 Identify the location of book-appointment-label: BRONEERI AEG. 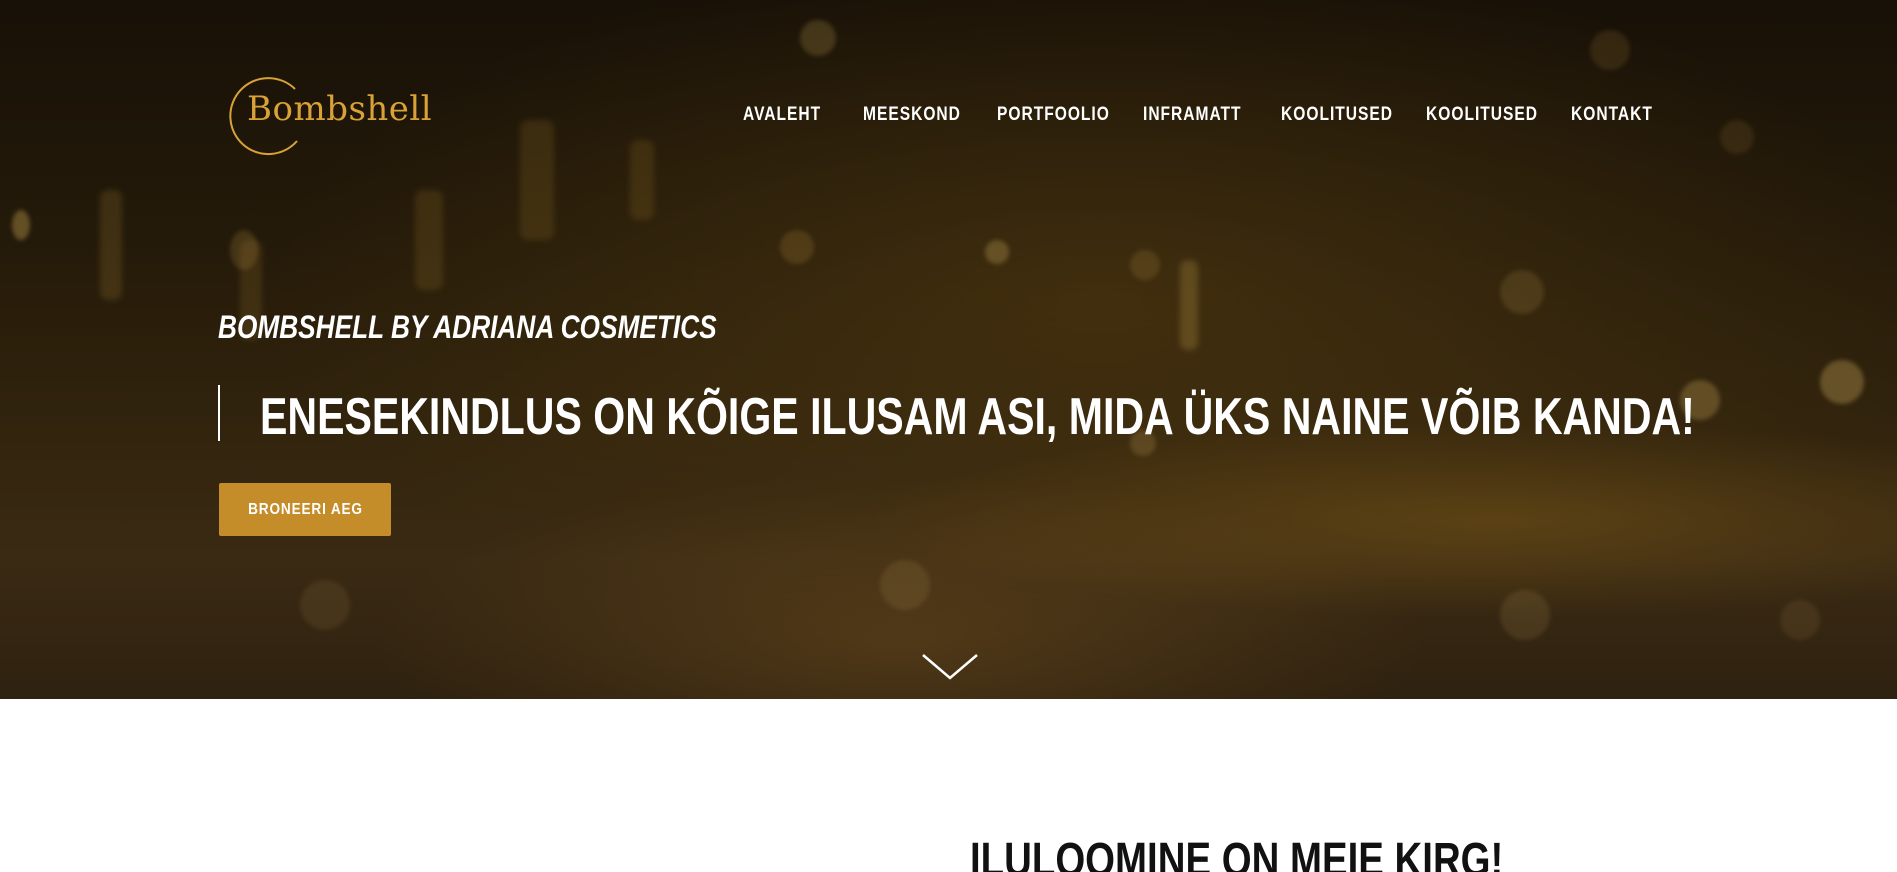
(305, 509).